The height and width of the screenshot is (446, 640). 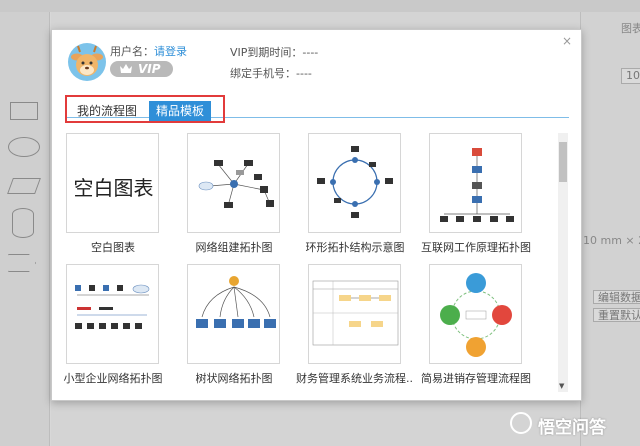 What do you see at coordinates (572, 428) in the screenshot?
I see `watermark-text: 悟空问答` at bounding box center [572, 428].